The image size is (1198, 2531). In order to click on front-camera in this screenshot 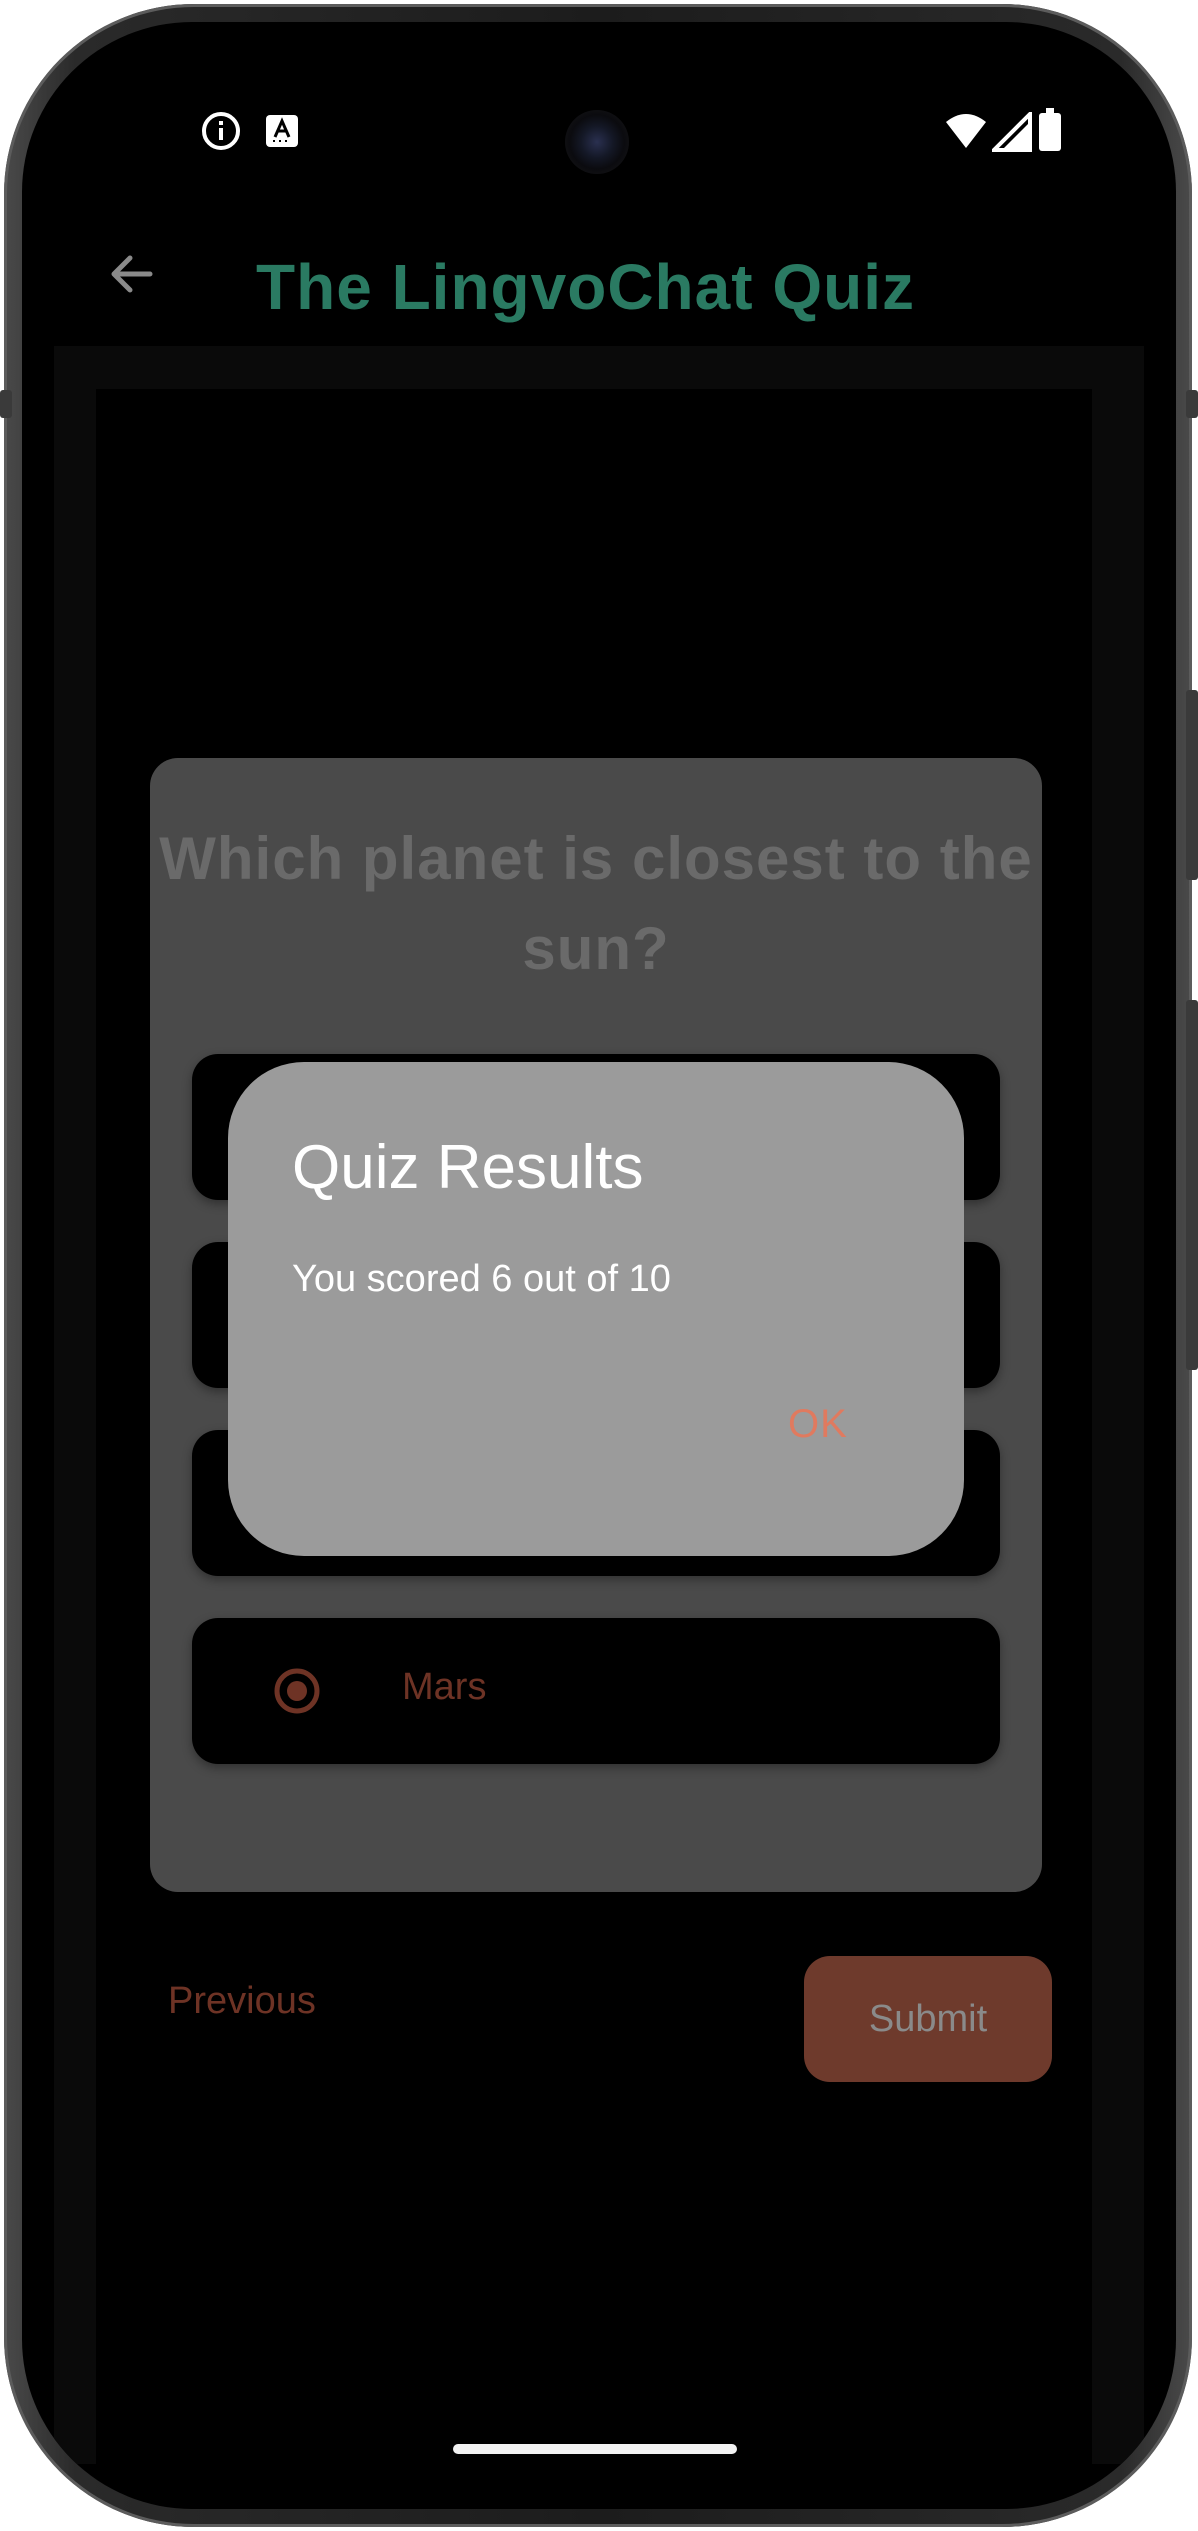, I will do `click(597, 142)`.